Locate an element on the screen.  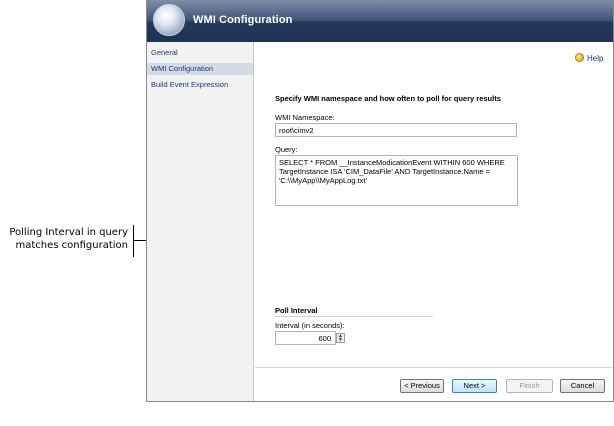
cancel-button: Cancel is located at coordinates (582, 386).